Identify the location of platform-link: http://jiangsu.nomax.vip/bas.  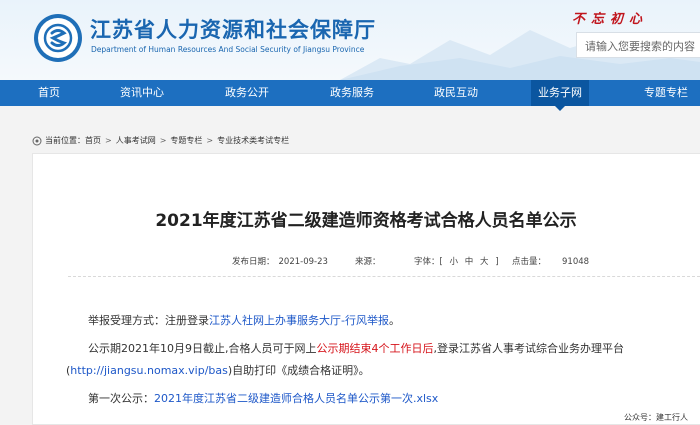
(149, 370).